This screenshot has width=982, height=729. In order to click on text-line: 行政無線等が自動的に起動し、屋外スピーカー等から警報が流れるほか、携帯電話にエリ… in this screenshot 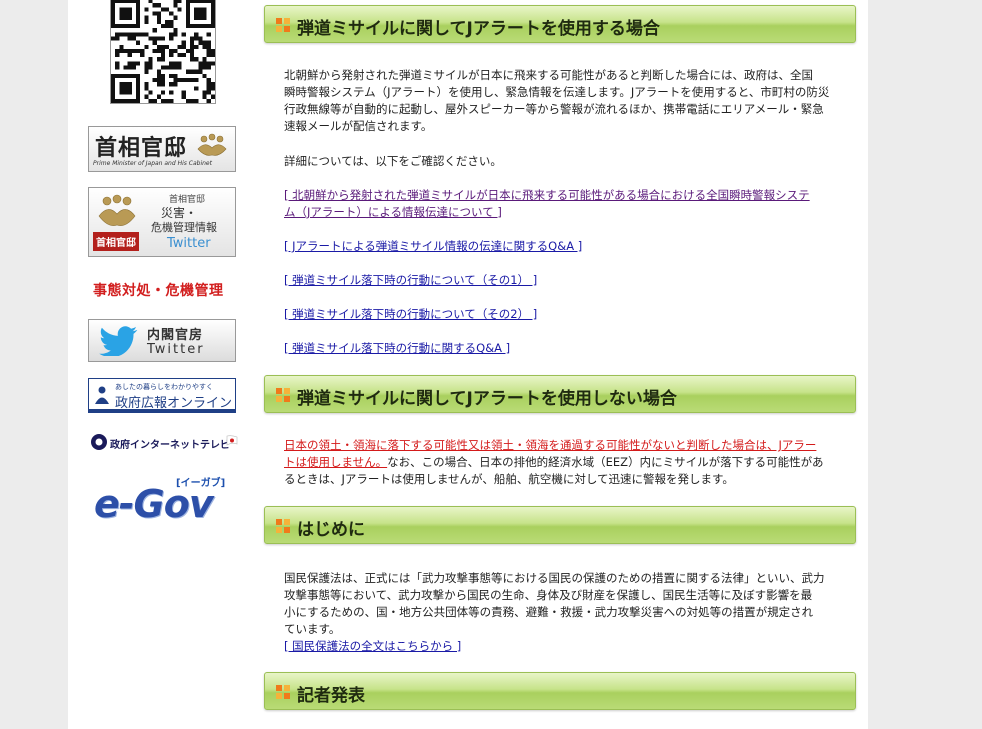, I will do `click(554, 109)`.